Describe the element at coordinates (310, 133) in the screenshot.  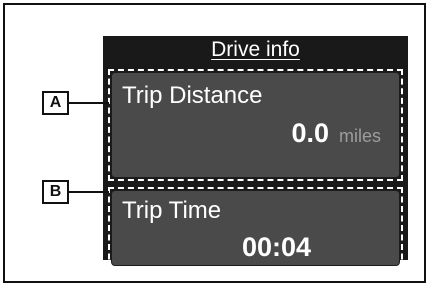
I see `trip-distance-value: 0.0` at that location.